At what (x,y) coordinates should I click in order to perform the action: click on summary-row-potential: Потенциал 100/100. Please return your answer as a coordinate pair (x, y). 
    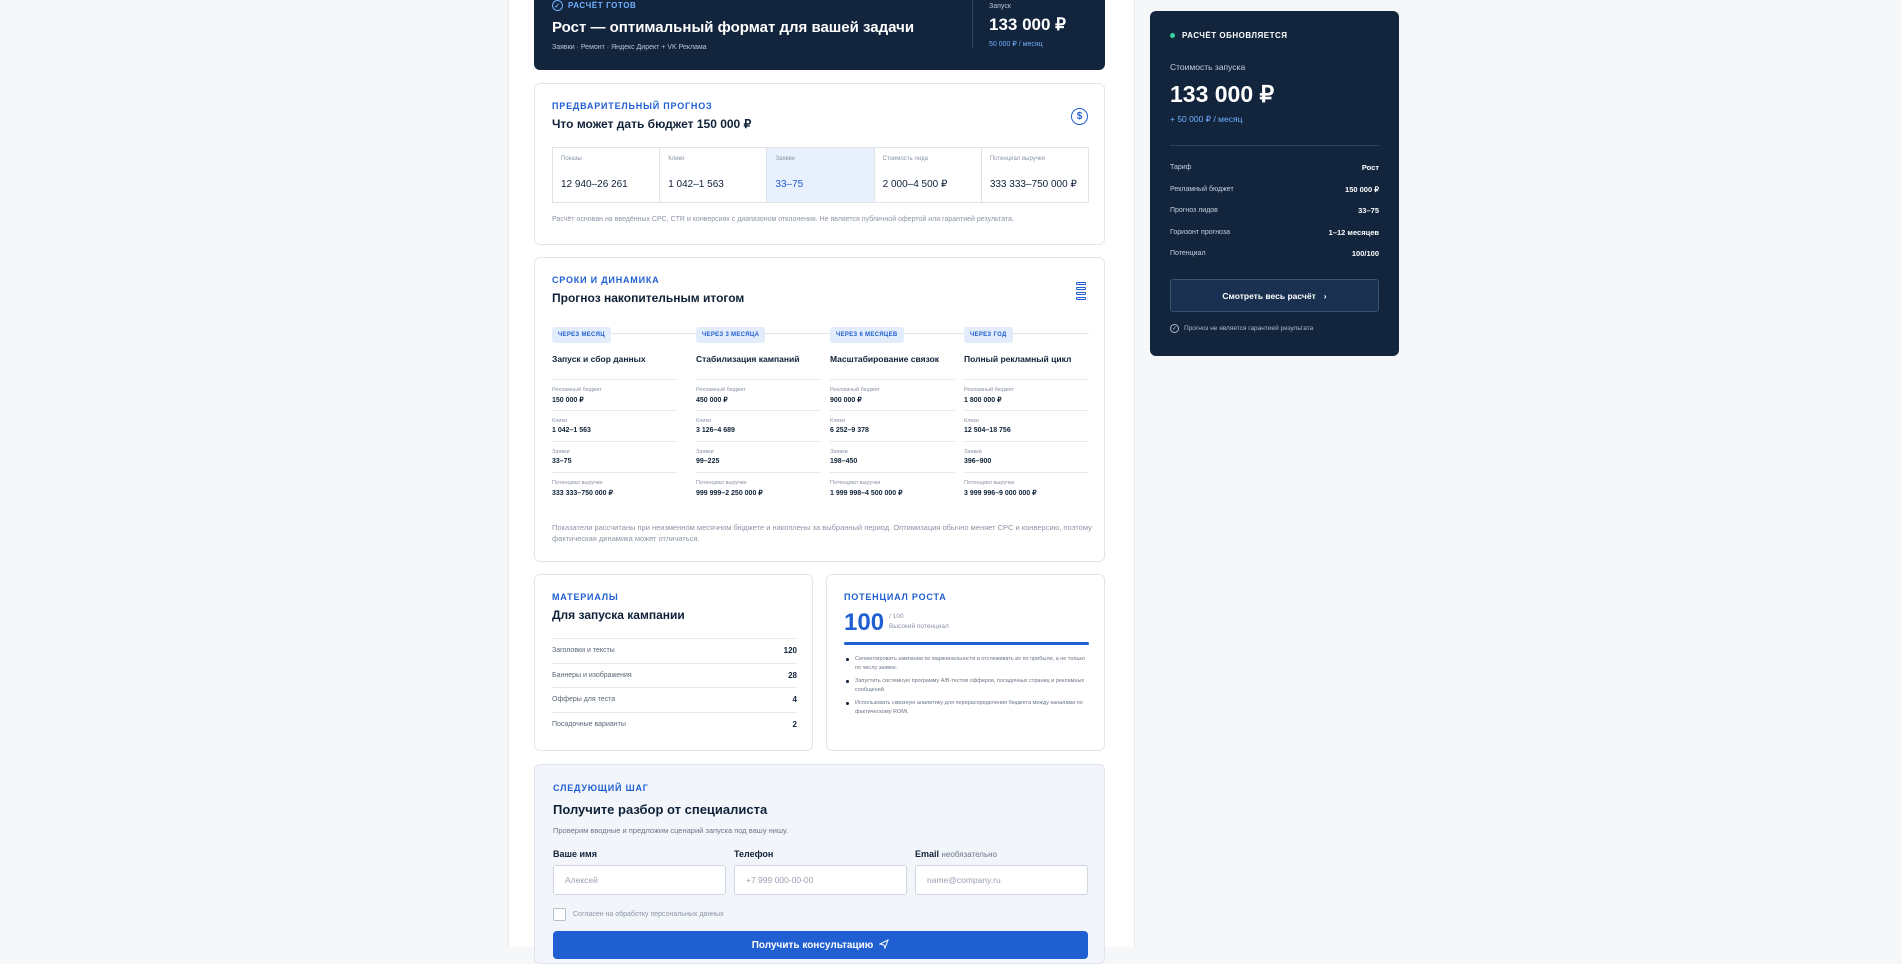
    Looking at the image, I should click on (1274, 254).